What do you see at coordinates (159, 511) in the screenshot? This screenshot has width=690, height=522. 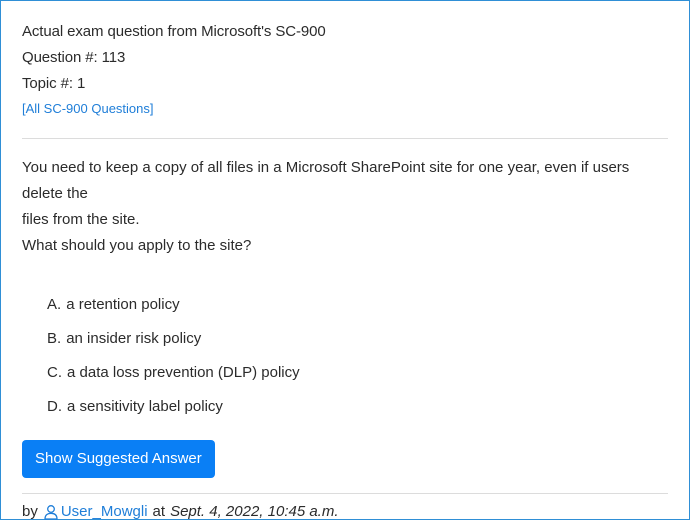 I see `at-label: at` at bounding box center [159, 511].